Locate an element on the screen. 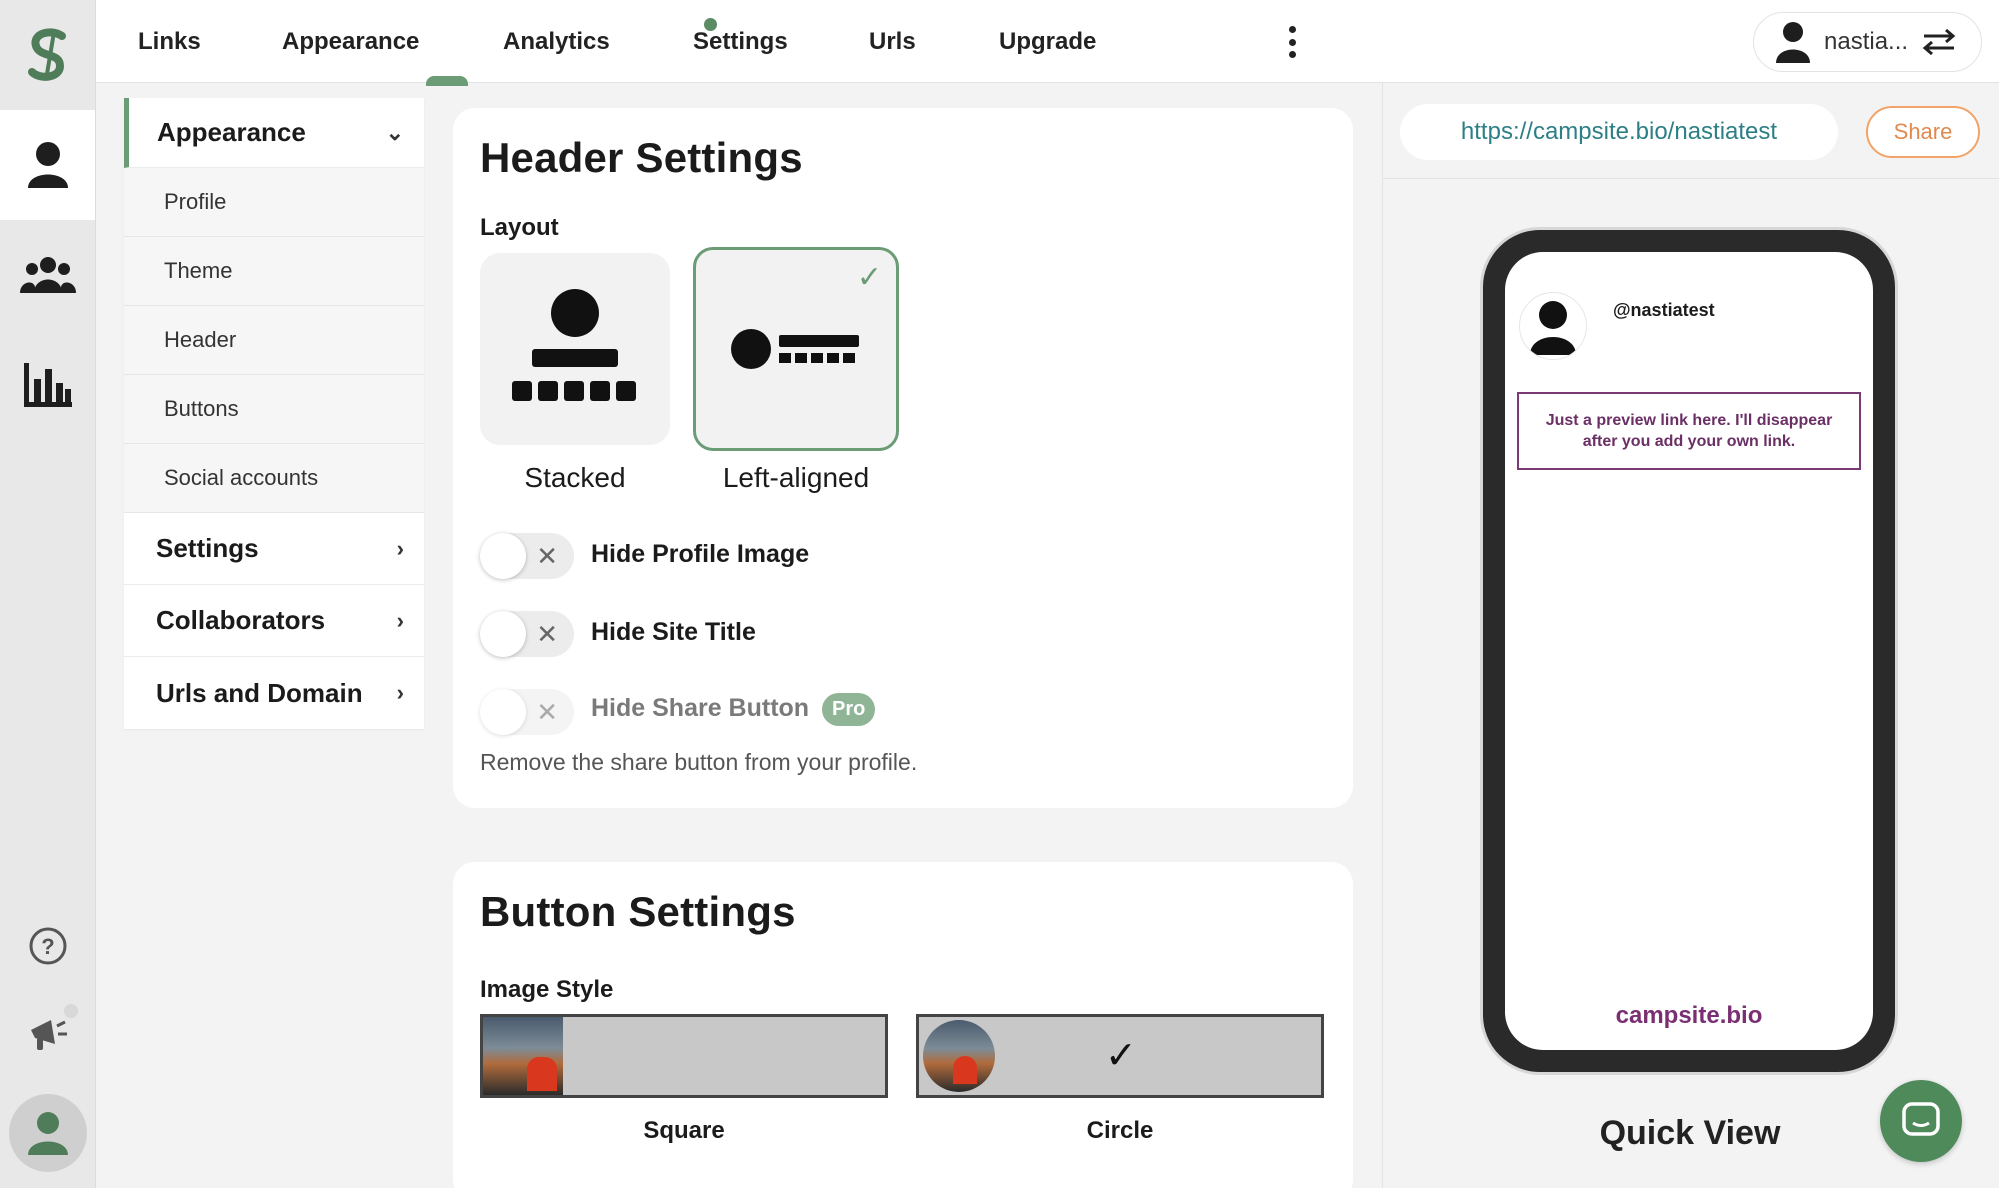  layout-name-stacked: Stacked is located at coordinates (575, 477).